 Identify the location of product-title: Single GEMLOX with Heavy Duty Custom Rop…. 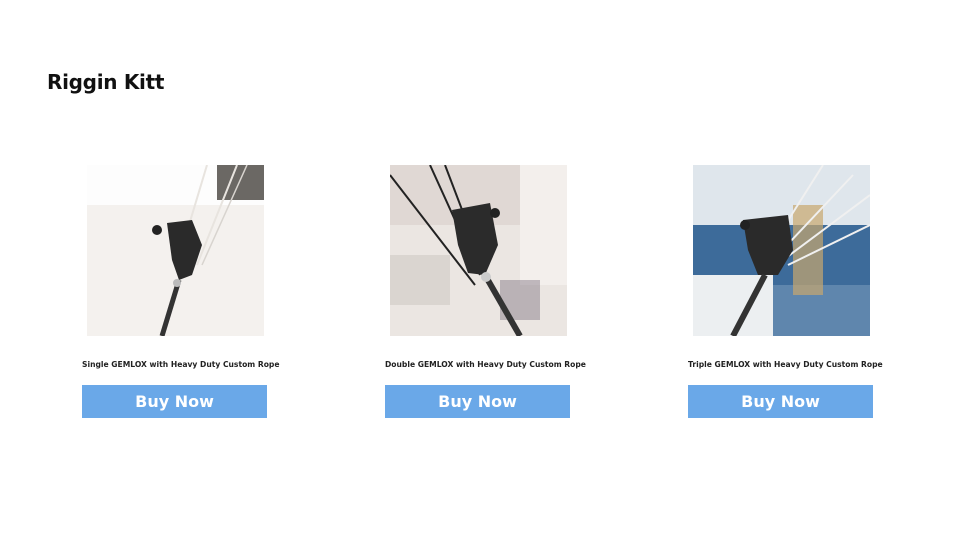
(181, 364).